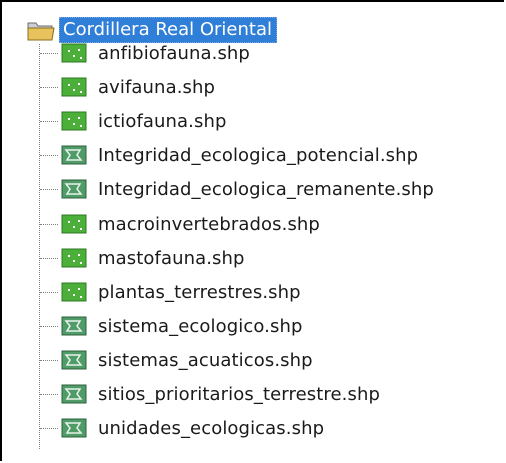  I want to click on layer-item: Integridad_ecologica_potencial.shp, so click(229, 155).